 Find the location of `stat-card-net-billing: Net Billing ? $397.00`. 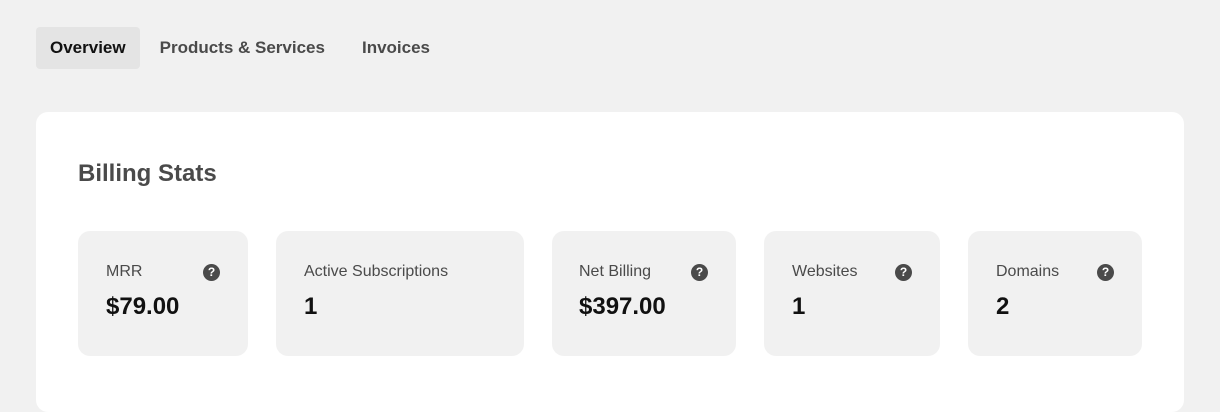

stat-card-net-billing: Net Billing ? $397.00 is located at coordinates (644, 293).